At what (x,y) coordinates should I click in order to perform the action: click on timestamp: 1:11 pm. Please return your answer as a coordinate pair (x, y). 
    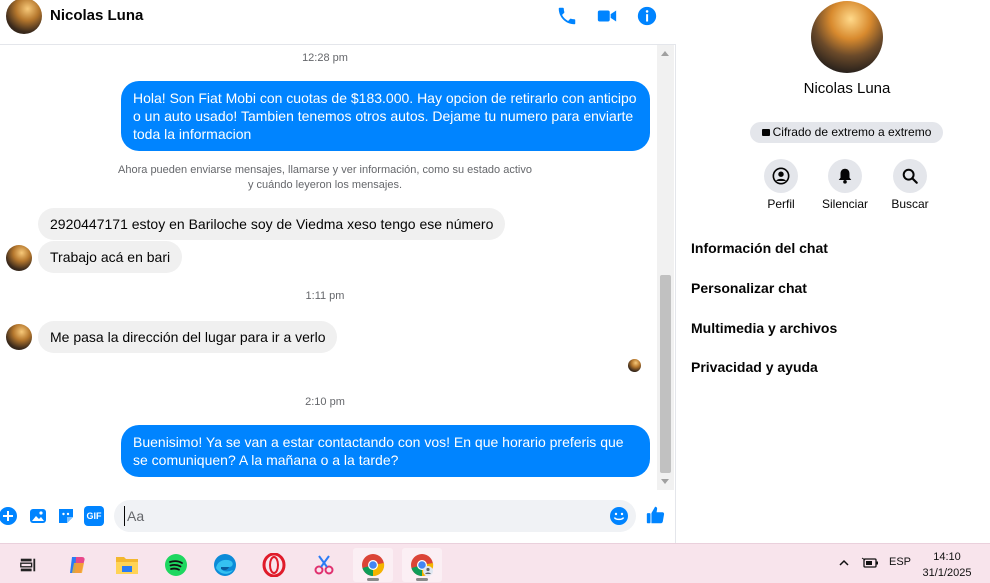
    Looking at the image, I should click on (325, 296).